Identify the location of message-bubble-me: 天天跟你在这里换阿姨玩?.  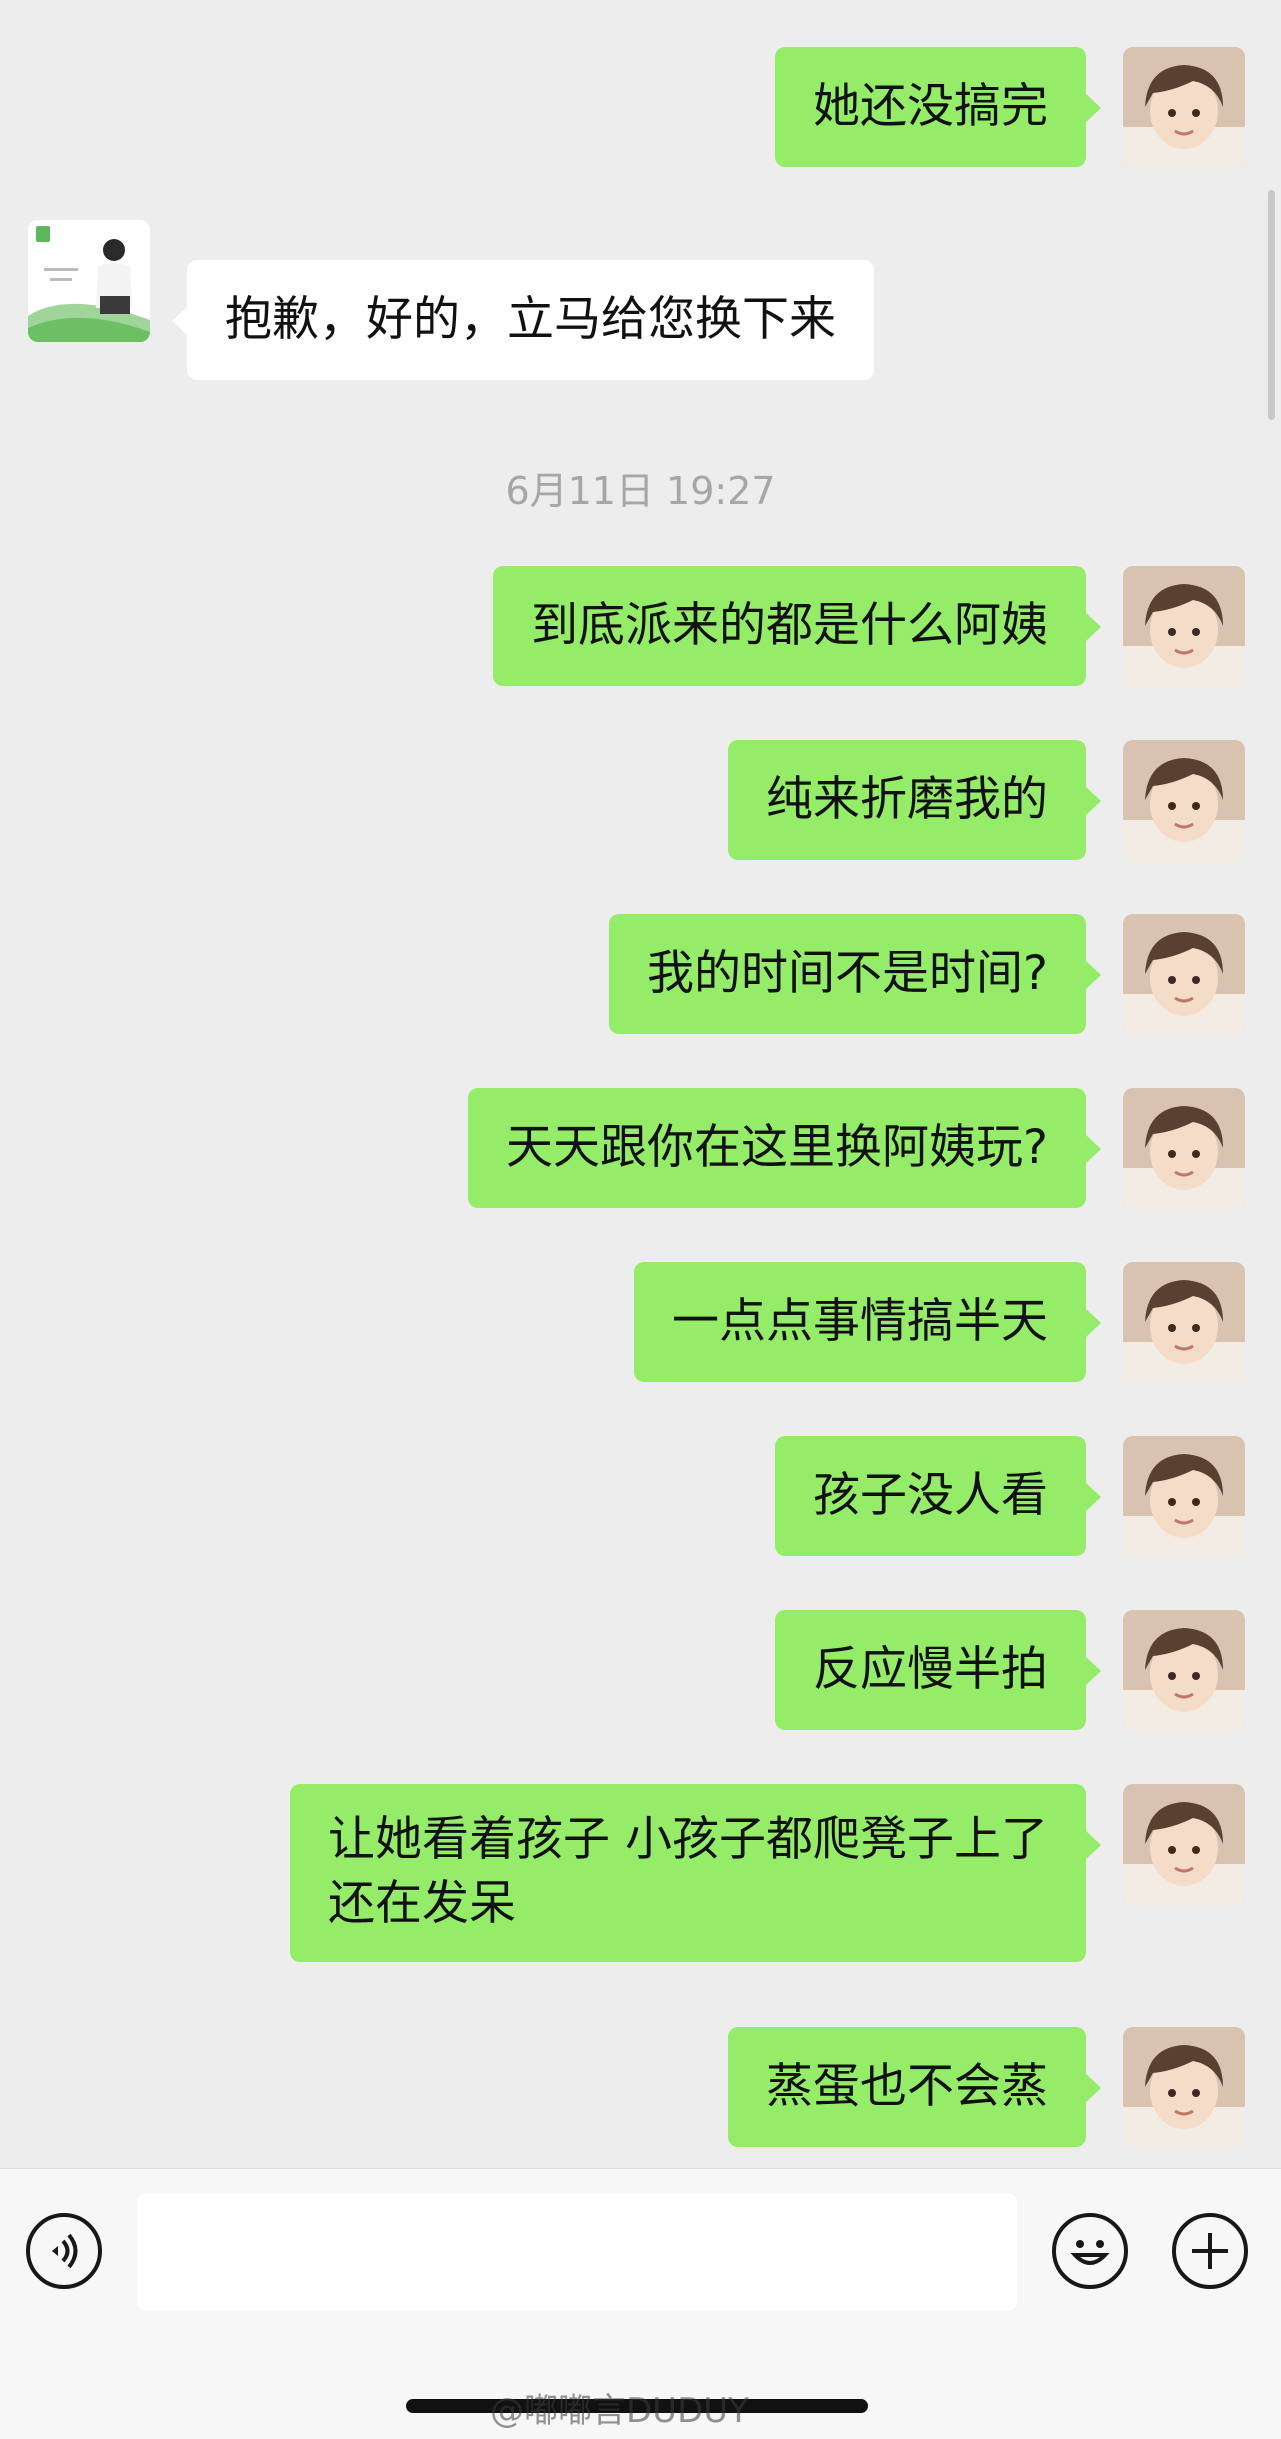
(784, 1148).